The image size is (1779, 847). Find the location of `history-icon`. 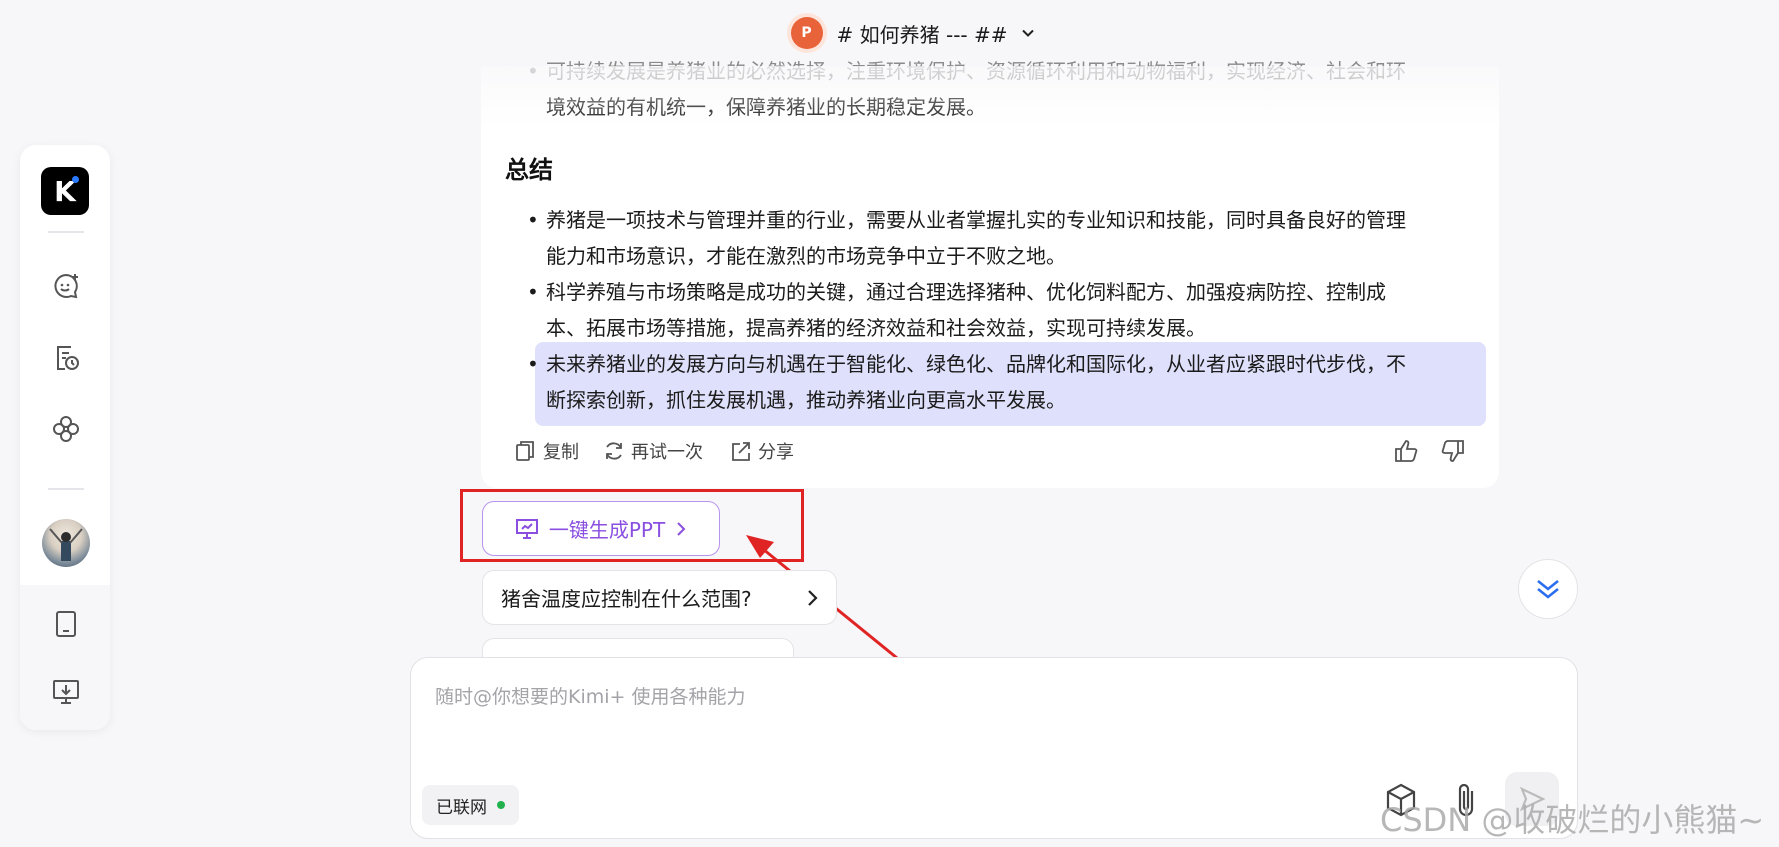

history-icon is located at coordinates (66, 358).